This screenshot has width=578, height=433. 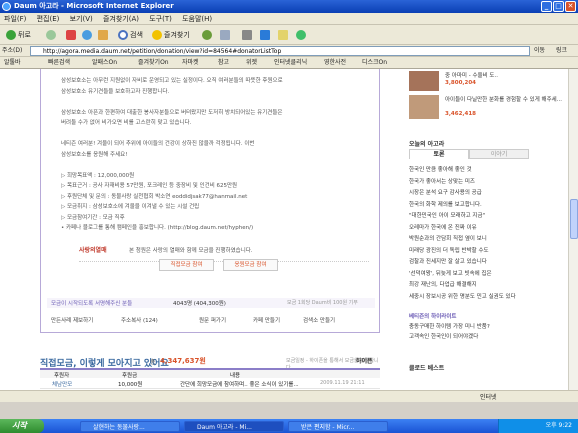 I want to click on messenger-icon, so click(x=301, y=35).